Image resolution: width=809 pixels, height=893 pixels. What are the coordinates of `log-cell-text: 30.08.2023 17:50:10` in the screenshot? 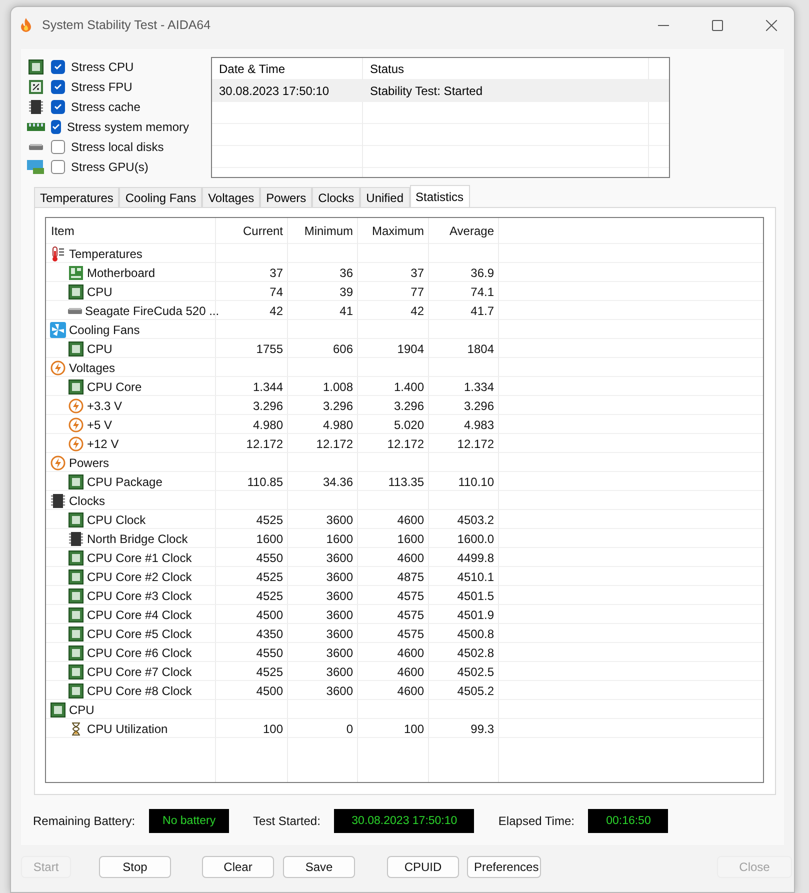 It's located at (274, 91).